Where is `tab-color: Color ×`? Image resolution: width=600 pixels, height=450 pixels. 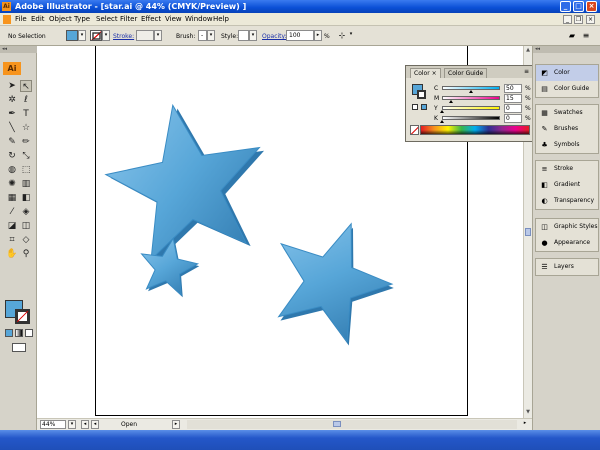
tab-color: Color × is located at coordinates (425, 73).